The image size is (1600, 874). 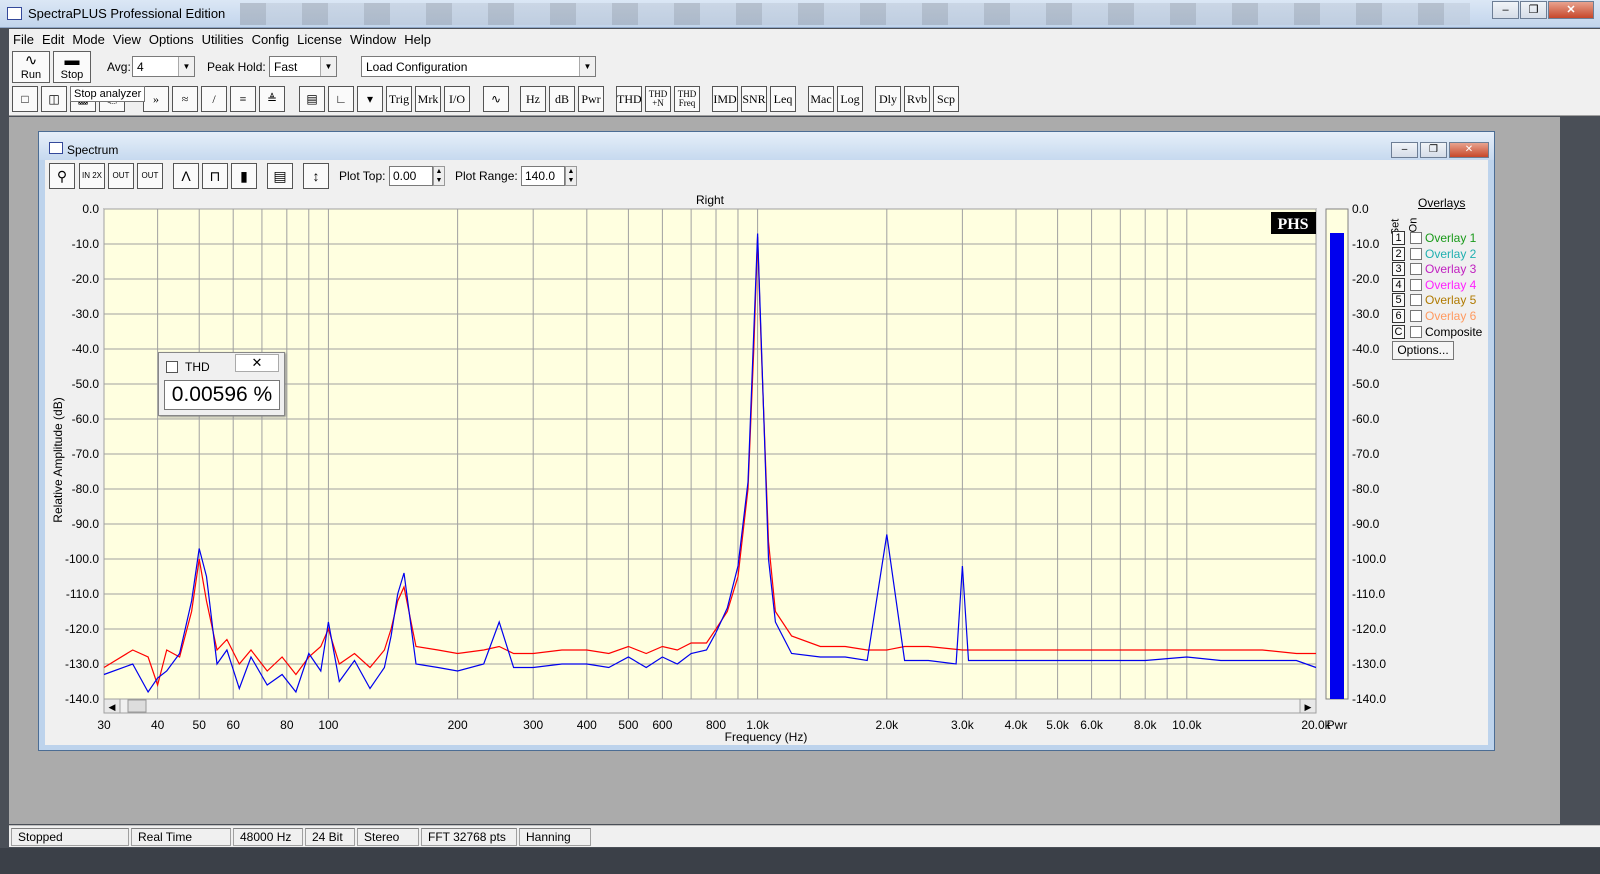 What do you see at coordinates (319, 38) in the screenshot?
I see `menu-license: License` at bounding box center [319, 38].